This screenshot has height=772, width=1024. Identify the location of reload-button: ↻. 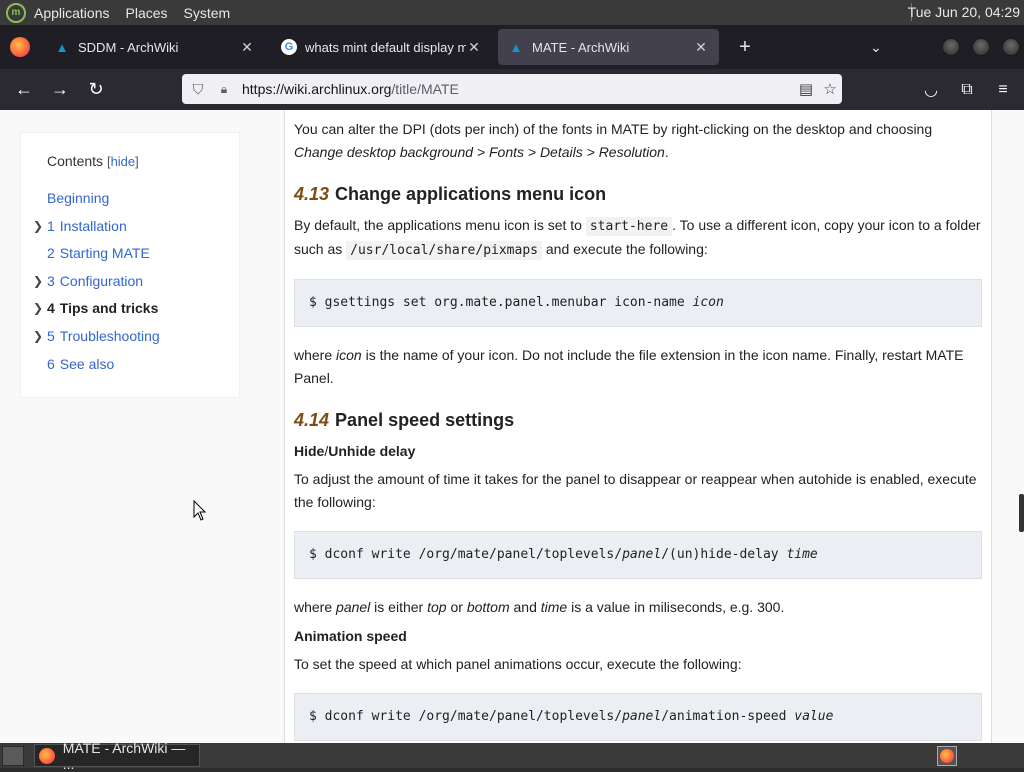
(96, 90).